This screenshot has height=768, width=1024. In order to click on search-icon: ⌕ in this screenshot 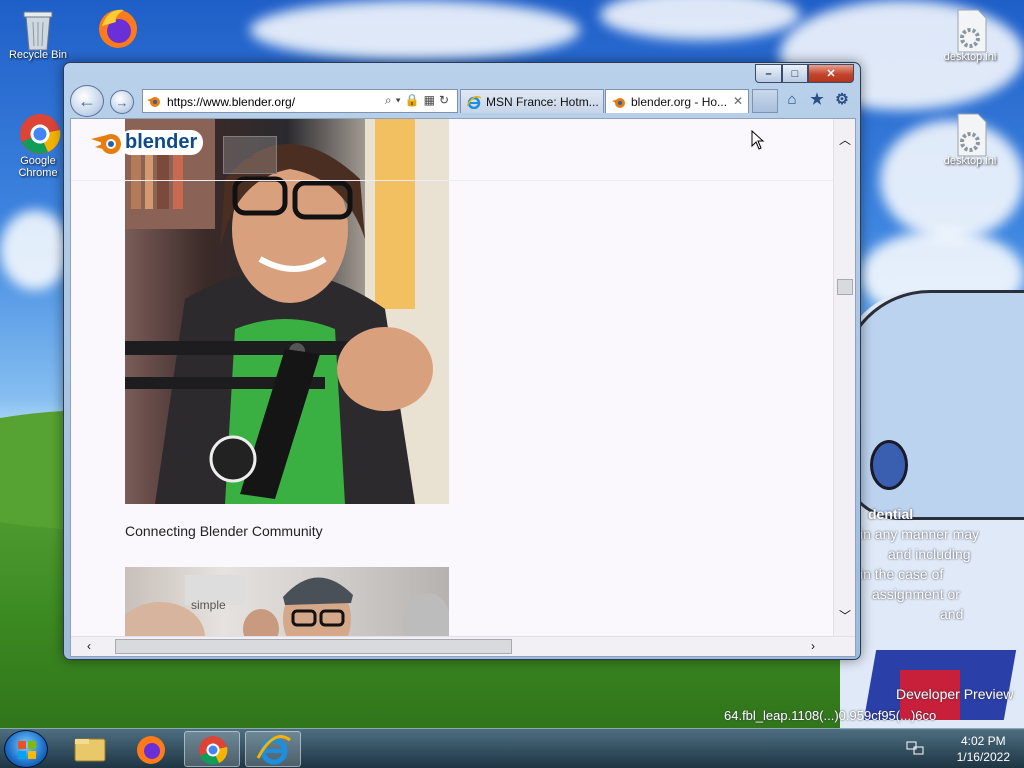, I will do `click(390, 100)`.